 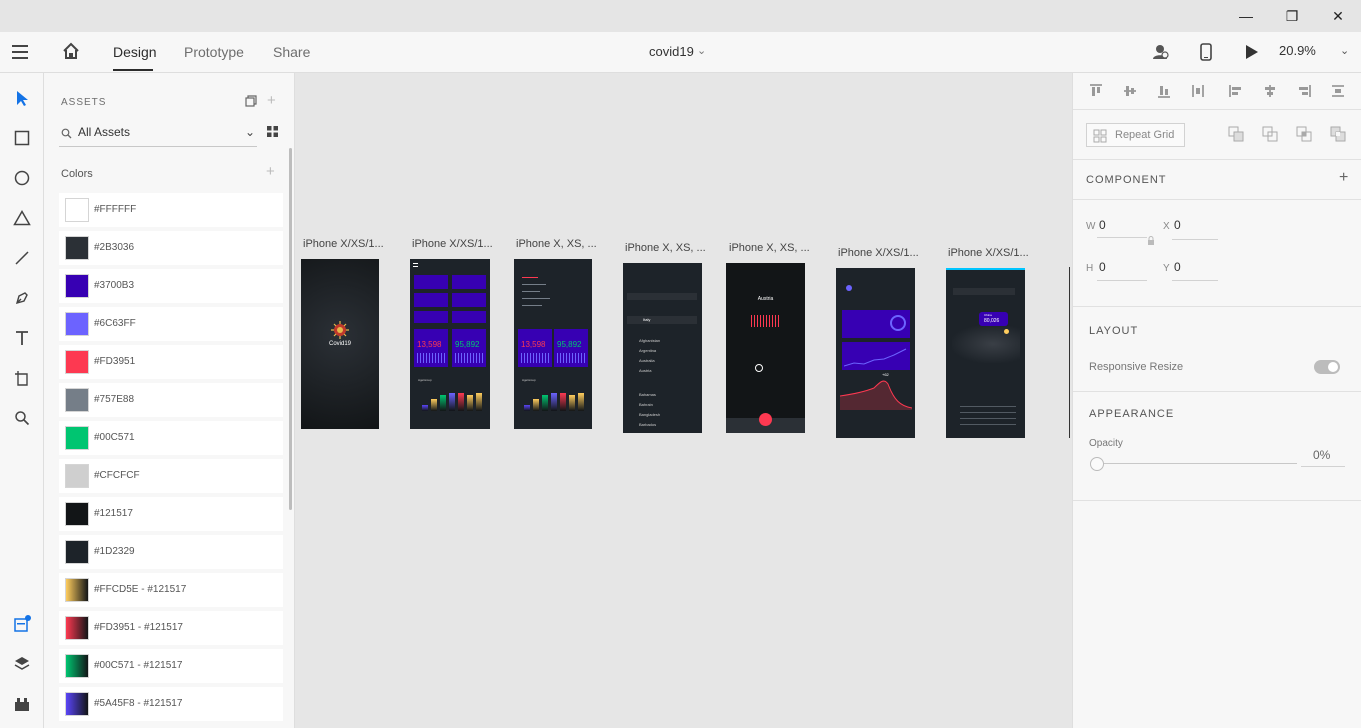 I want to click on add-asset-icon: +, so click(x=271, y=100).